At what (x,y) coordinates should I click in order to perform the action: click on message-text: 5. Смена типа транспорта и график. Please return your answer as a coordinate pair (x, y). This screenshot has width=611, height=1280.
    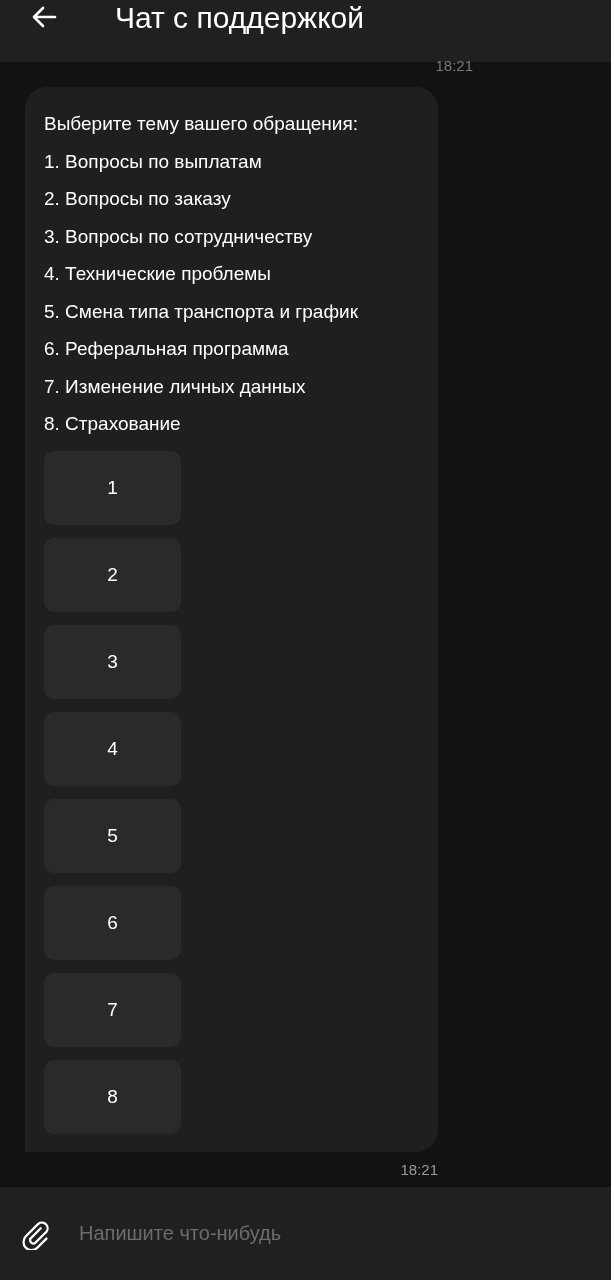
    Looking at the image, I should click on (201, 311).